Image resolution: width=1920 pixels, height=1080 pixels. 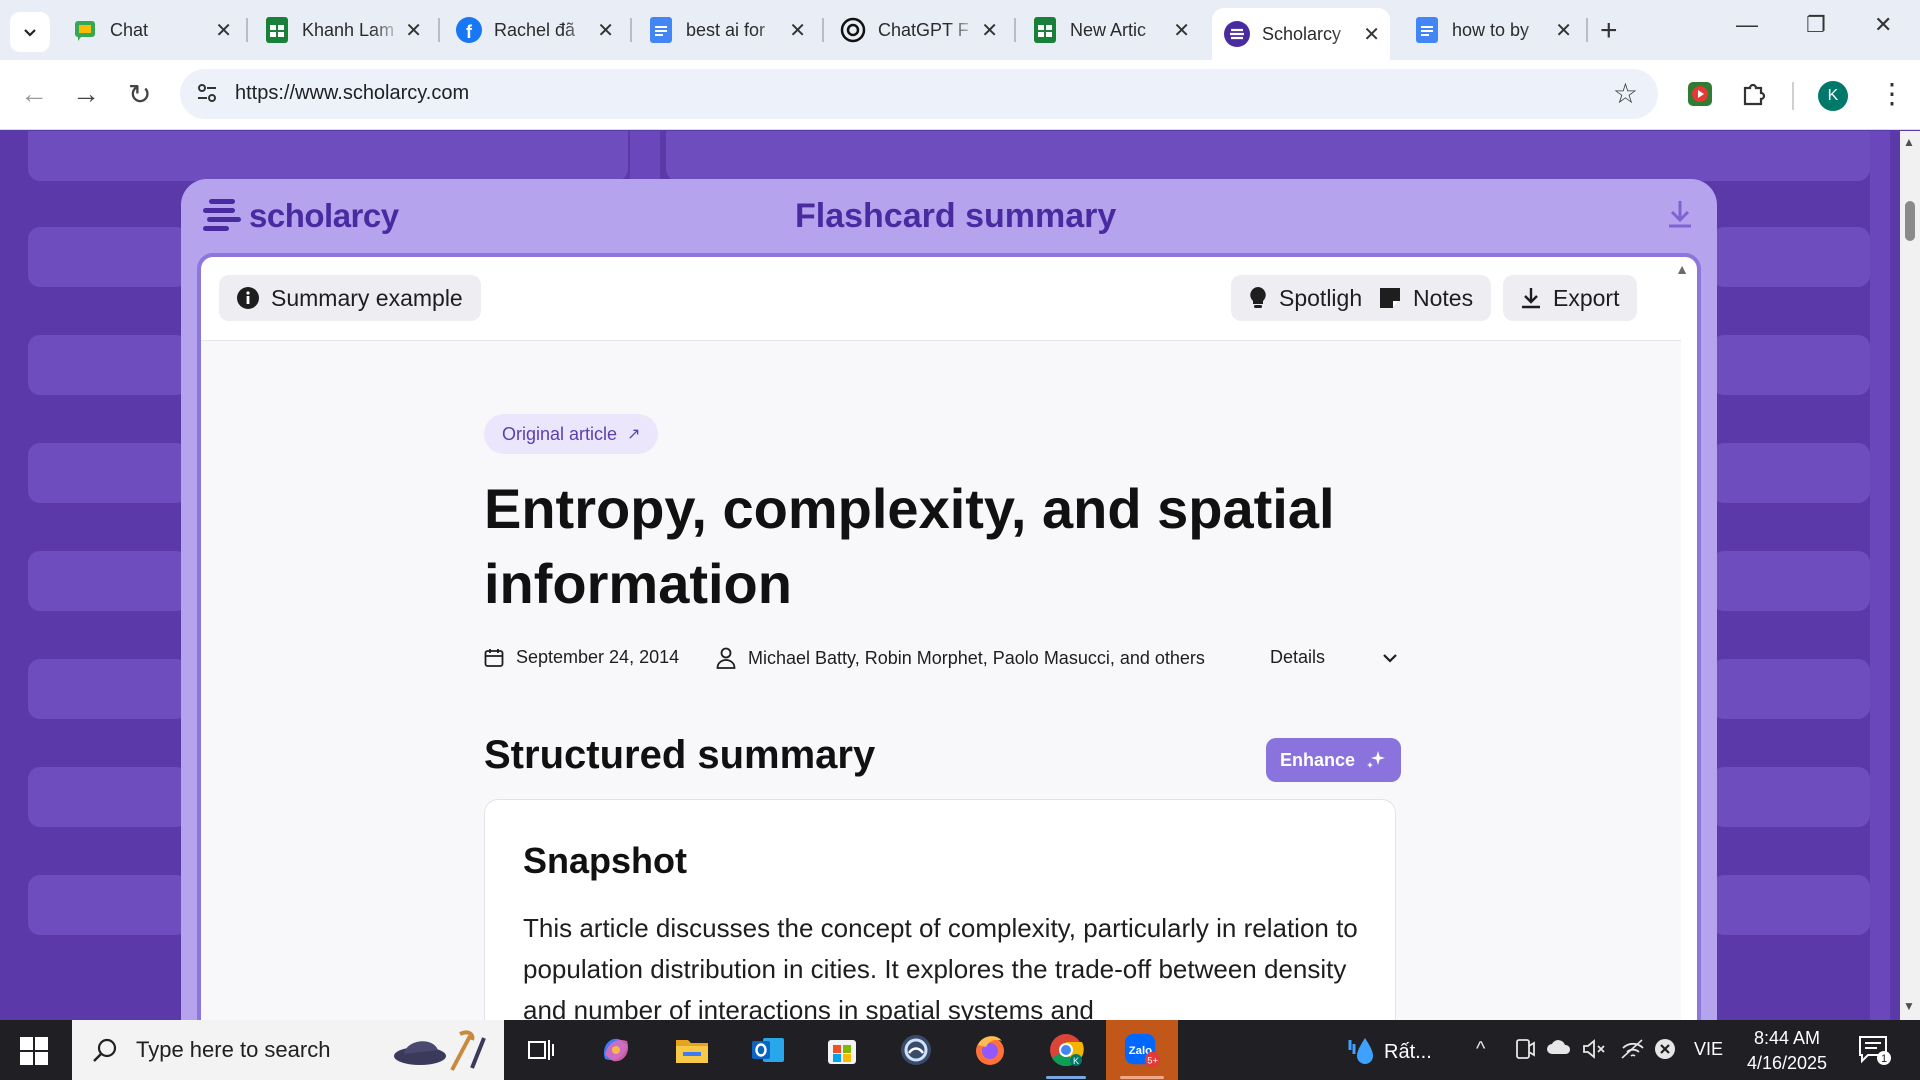 I want to click on video-extension-icon, so click(x=1700, y=96).